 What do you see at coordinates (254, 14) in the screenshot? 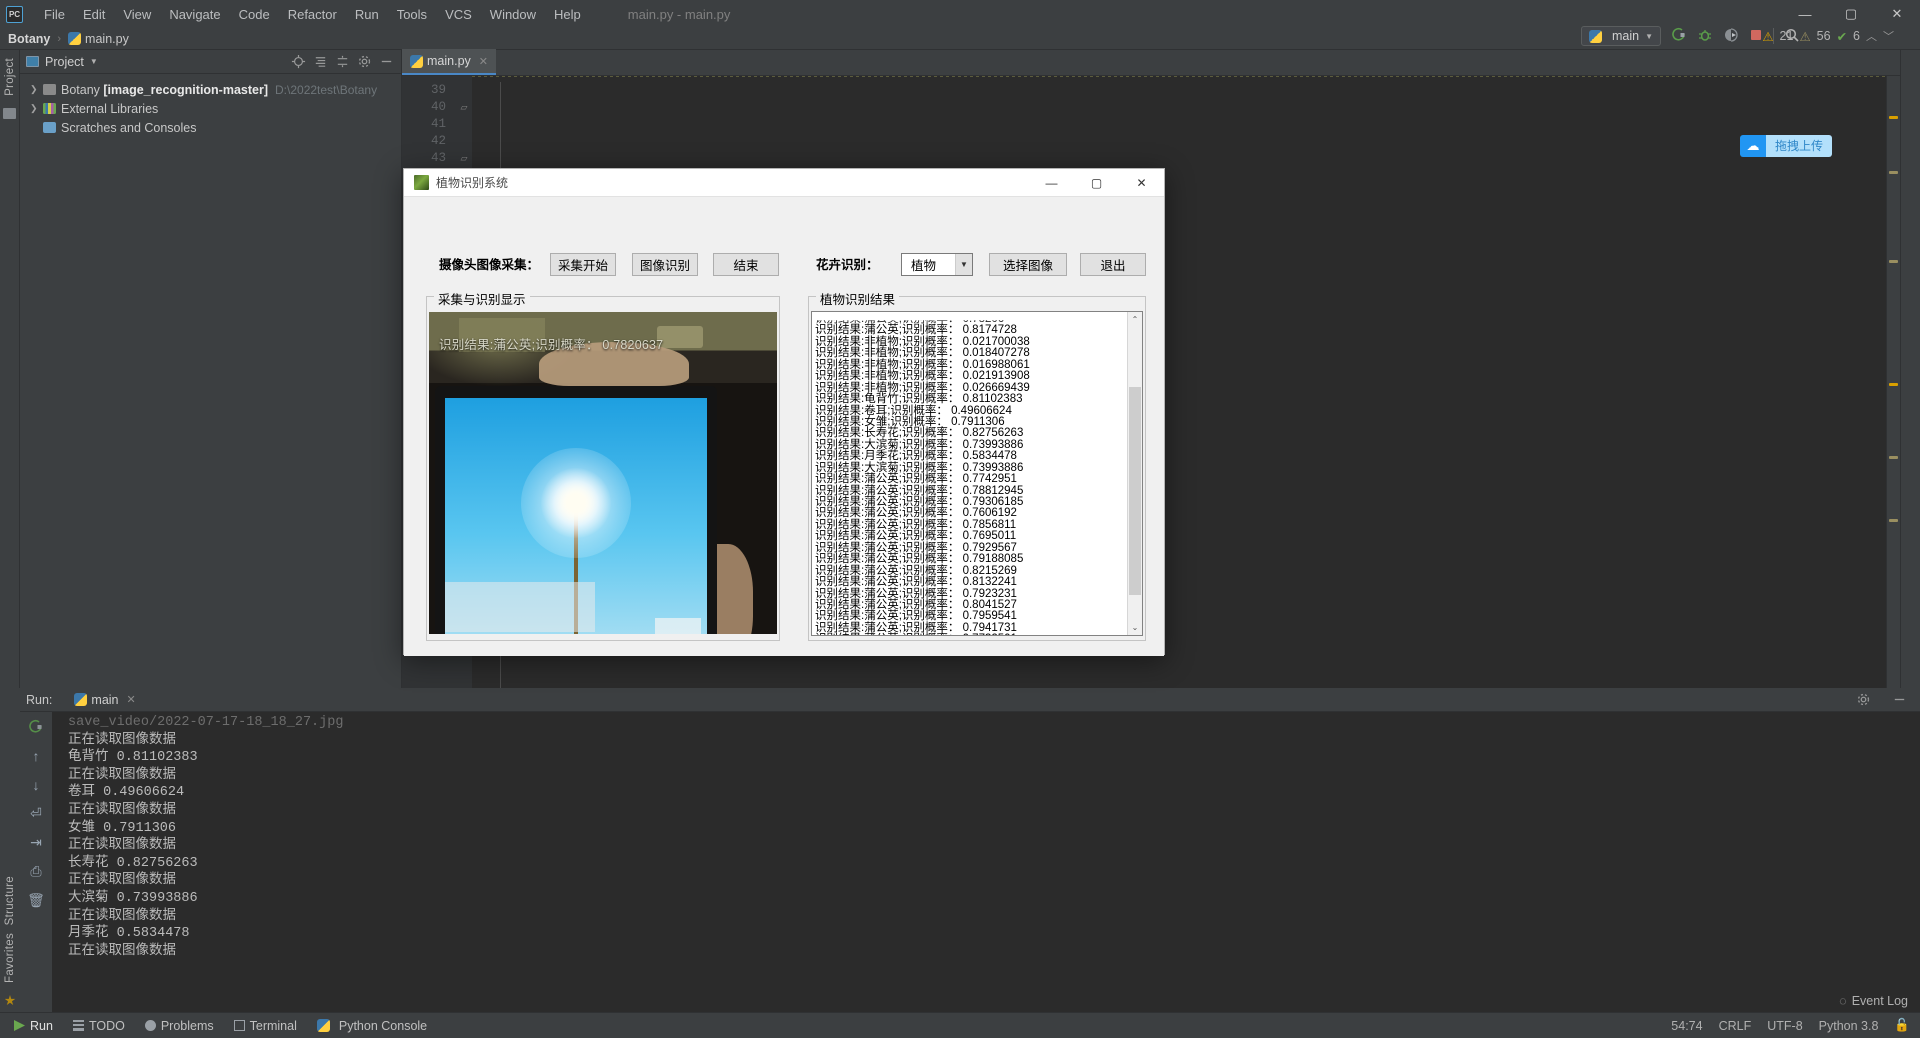
I see `menu-item-code: Code` at bounding box center [254, 14].